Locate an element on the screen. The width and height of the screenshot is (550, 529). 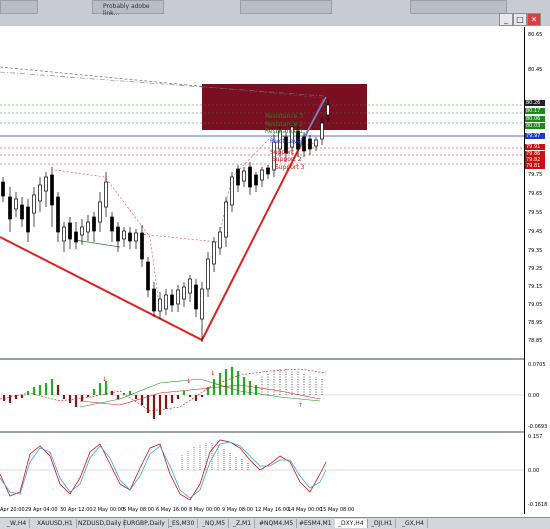
date-tick: 8 May 00:00 is located at coordinates (205, 510).